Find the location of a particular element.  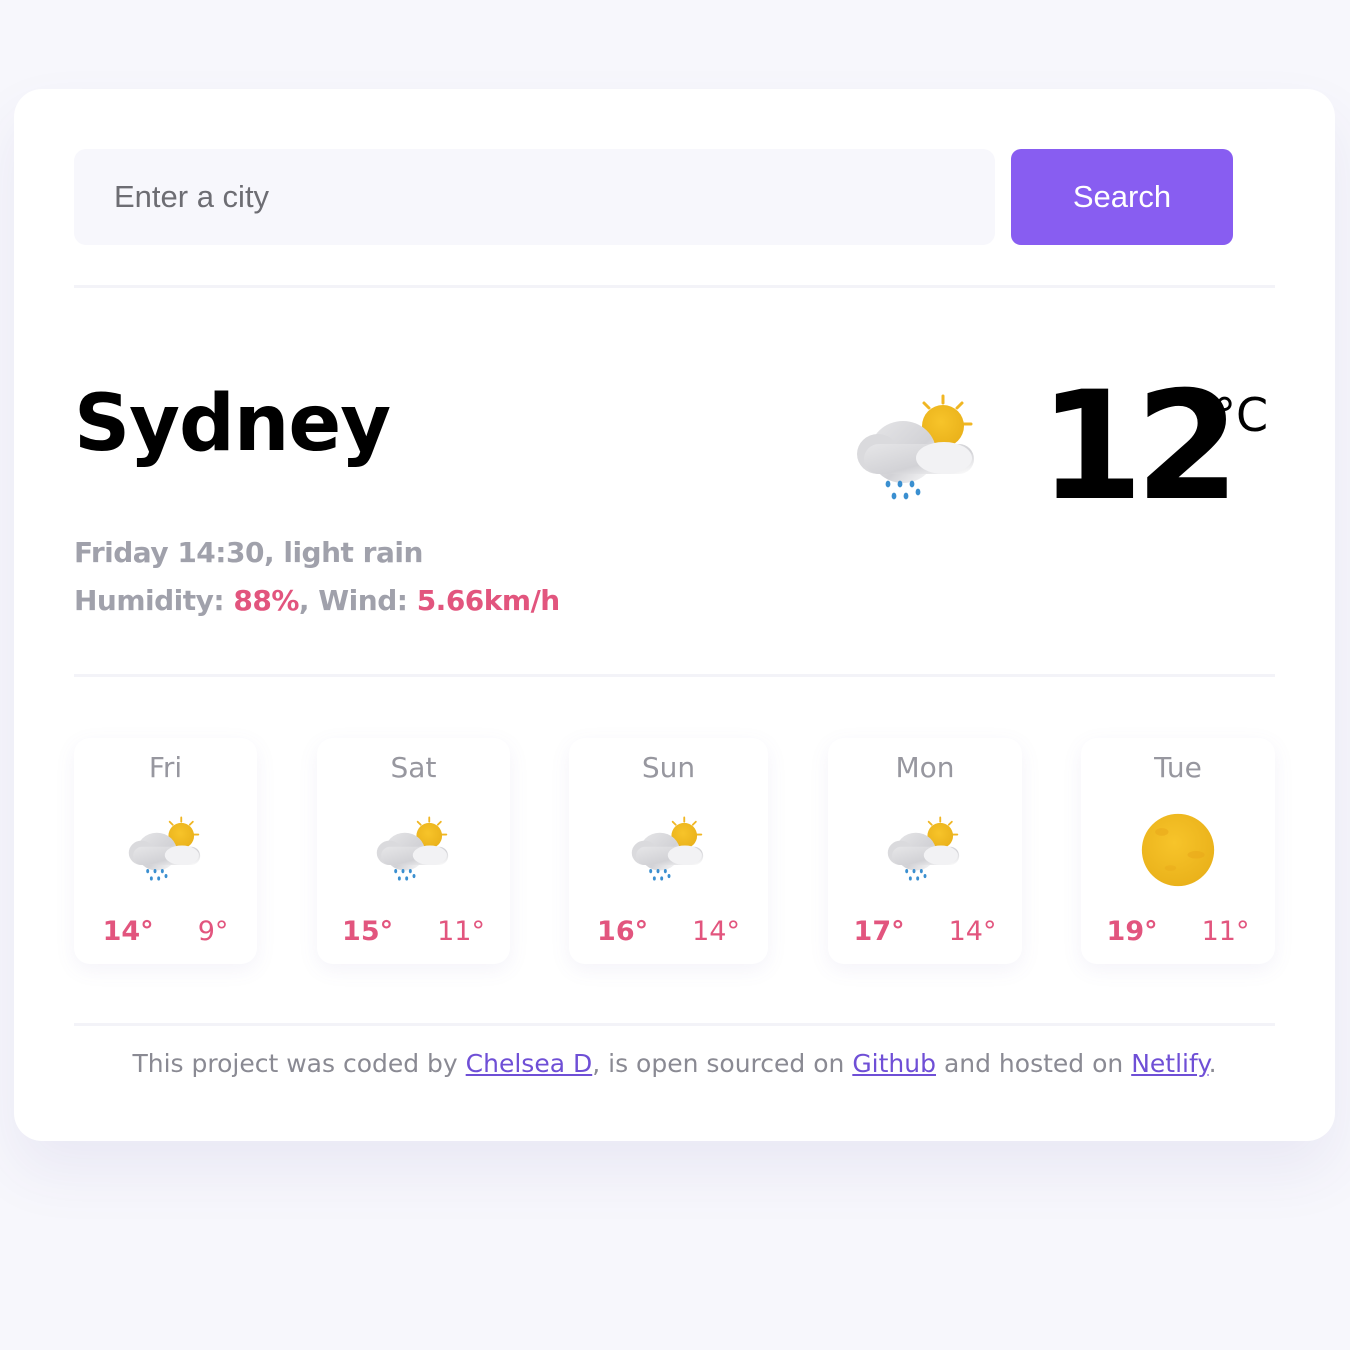

forecast-temps: 19° 11° is located at coordinates (1178, 932).